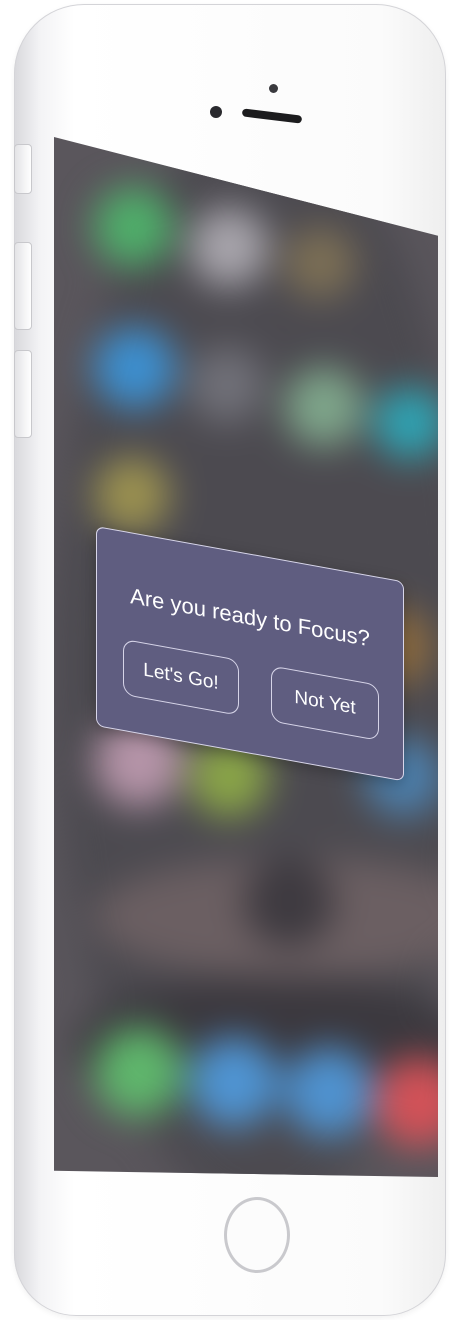  Describe the element at coordinates (216, 112) in the screenshot. I see `camera-icon` at that location.